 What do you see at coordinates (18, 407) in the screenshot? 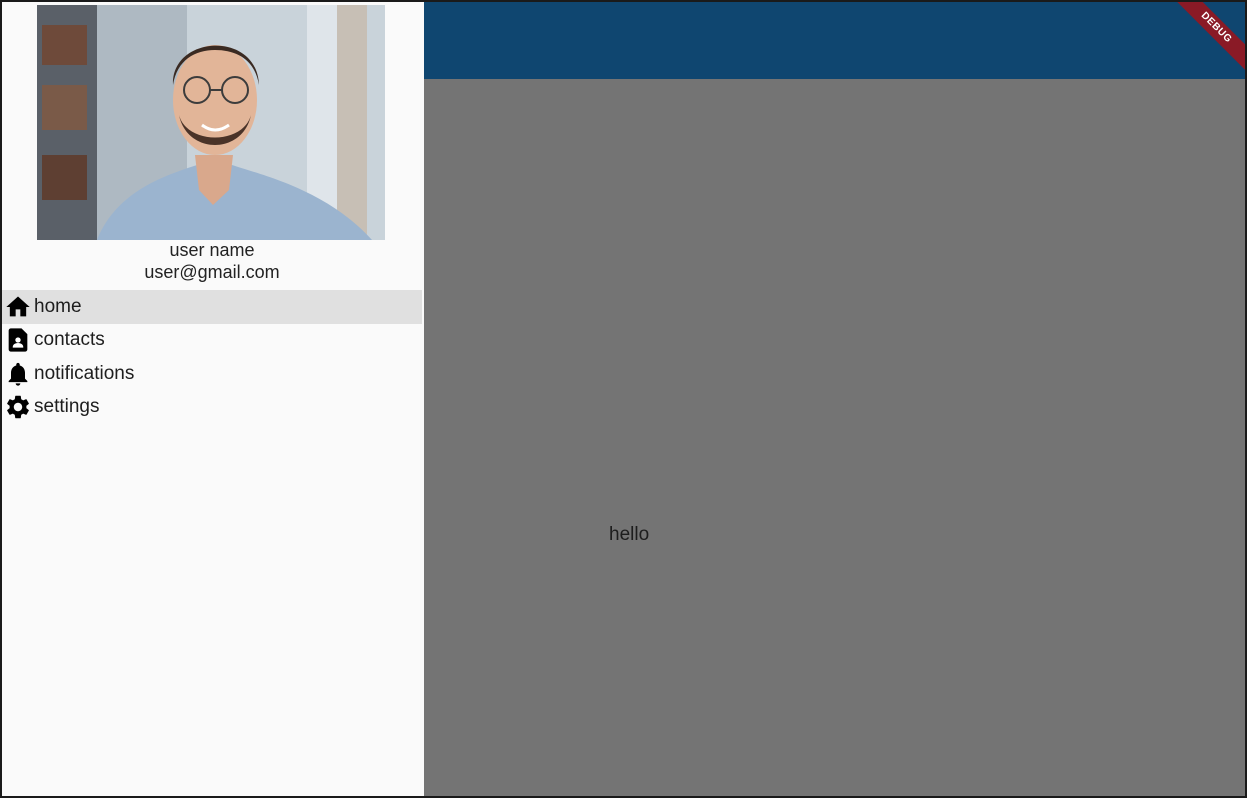
I see `gear-icon` at bounding box center [18, 407].